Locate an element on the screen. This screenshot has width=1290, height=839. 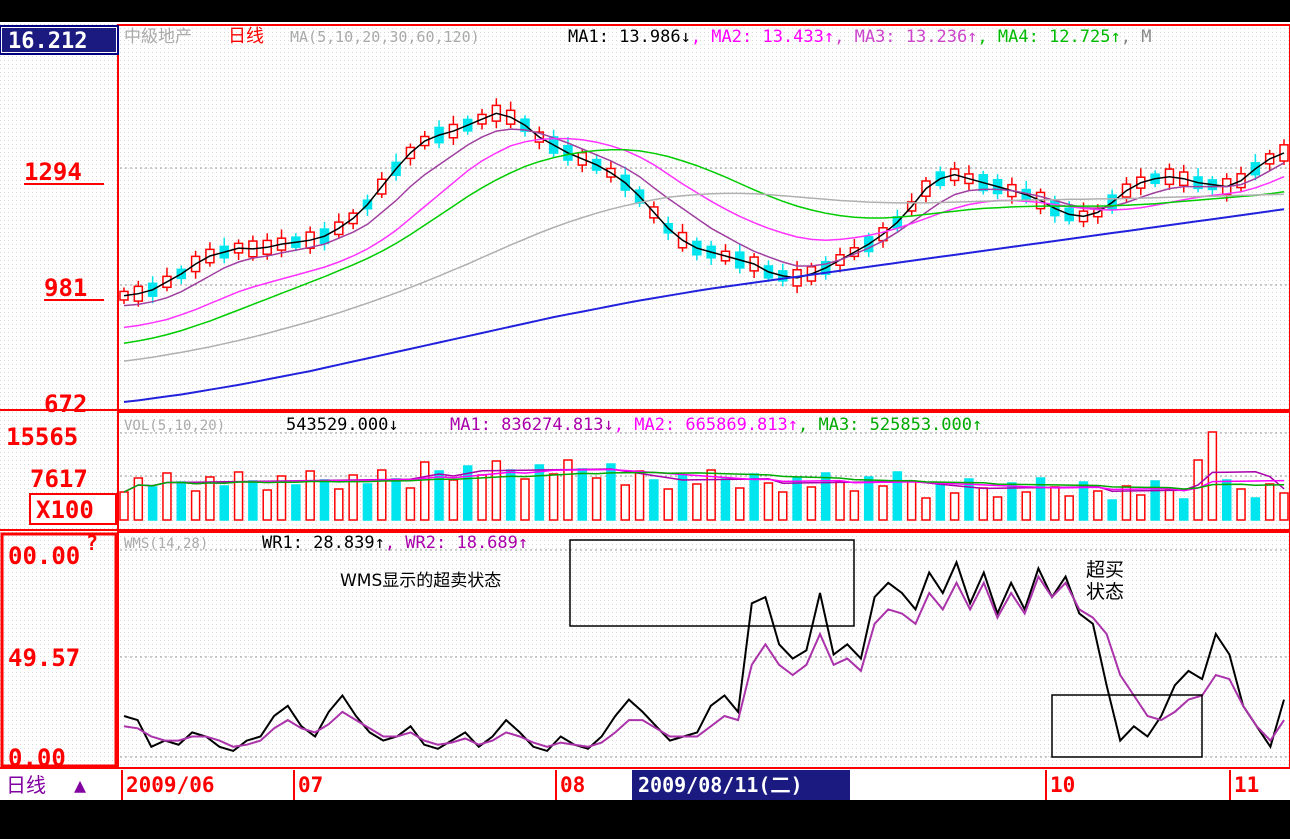
wms-tick-1: 00.00 is located at coordinates (44, 556).